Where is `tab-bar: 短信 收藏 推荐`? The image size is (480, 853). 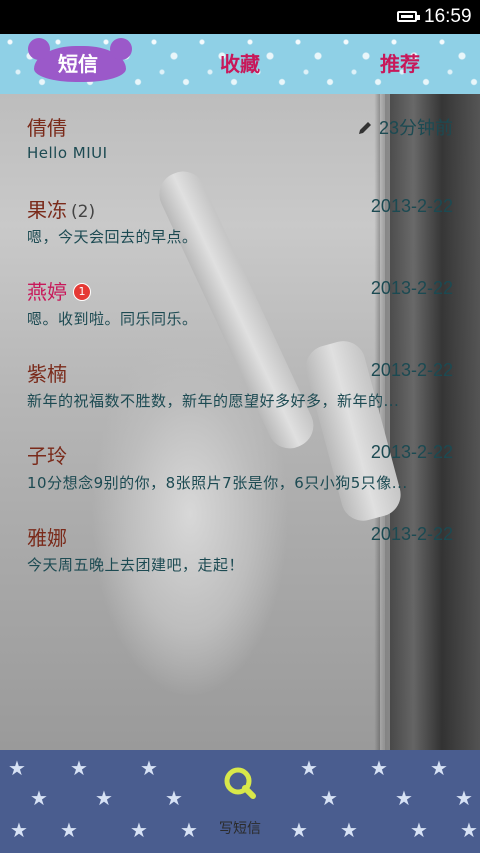
tab-bar: 短信 收藏 推荐 is located at coordinates (240, 64).